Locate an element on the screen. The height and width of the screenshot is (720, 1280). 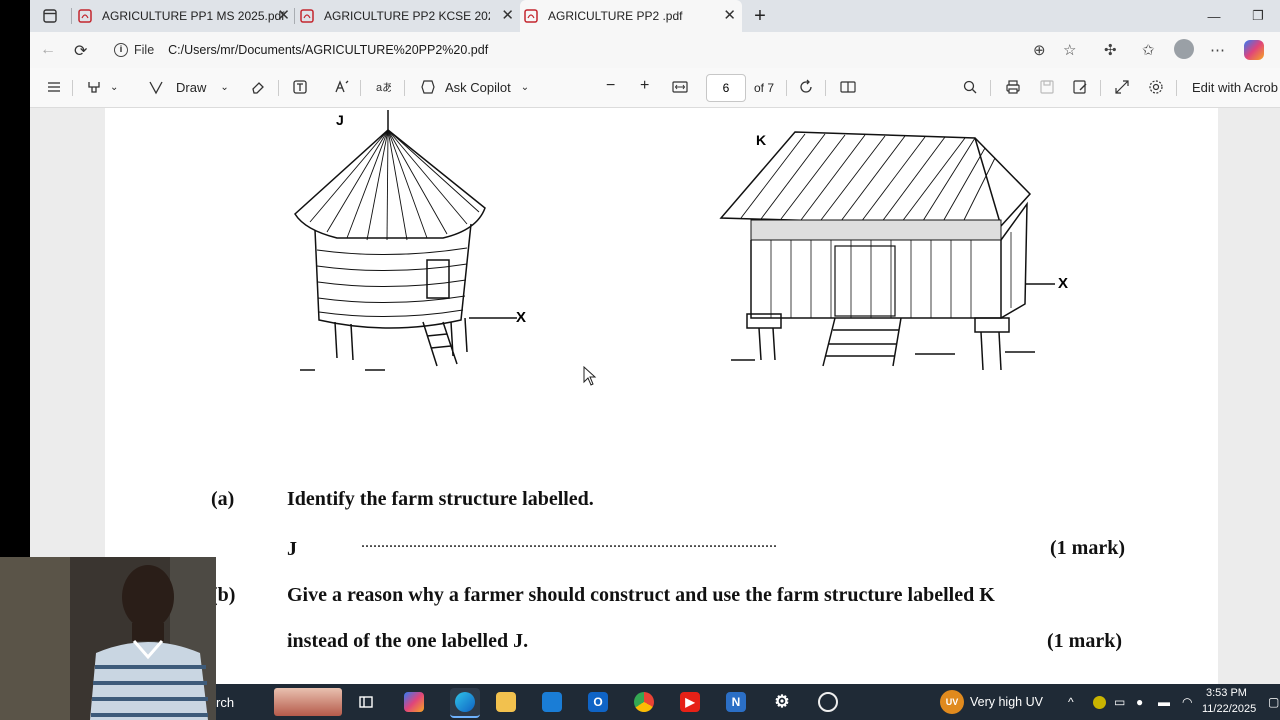
pdf-file-icon is located at coordinates (531, 16).